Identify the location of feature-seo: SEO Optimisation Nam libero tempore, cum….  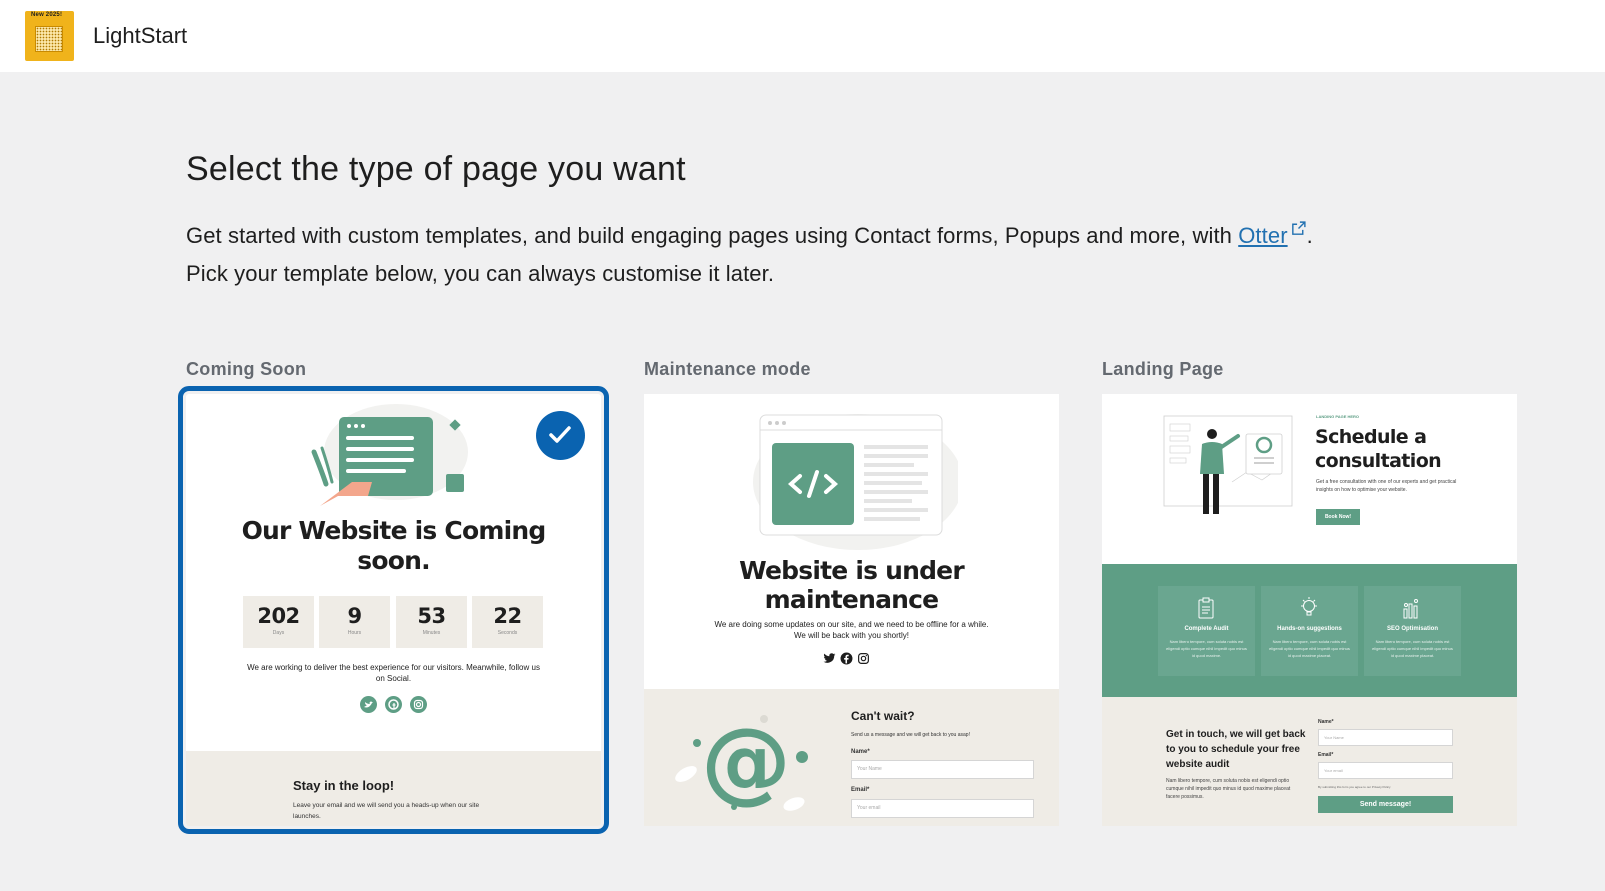
(1412, 631).